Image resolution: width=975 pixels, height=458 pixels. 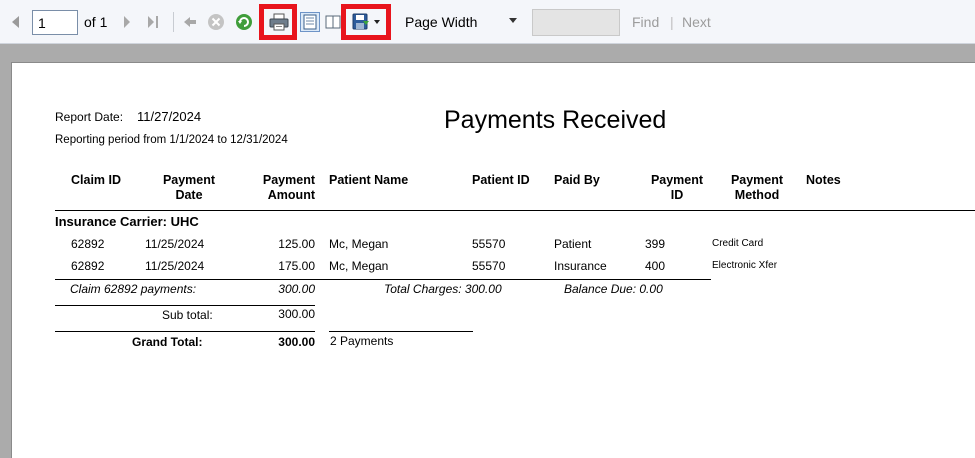 What do you see at coordinates (96, 22) in the screenshot?
I see `of-label: of 1` at bounding box center [96, 22].